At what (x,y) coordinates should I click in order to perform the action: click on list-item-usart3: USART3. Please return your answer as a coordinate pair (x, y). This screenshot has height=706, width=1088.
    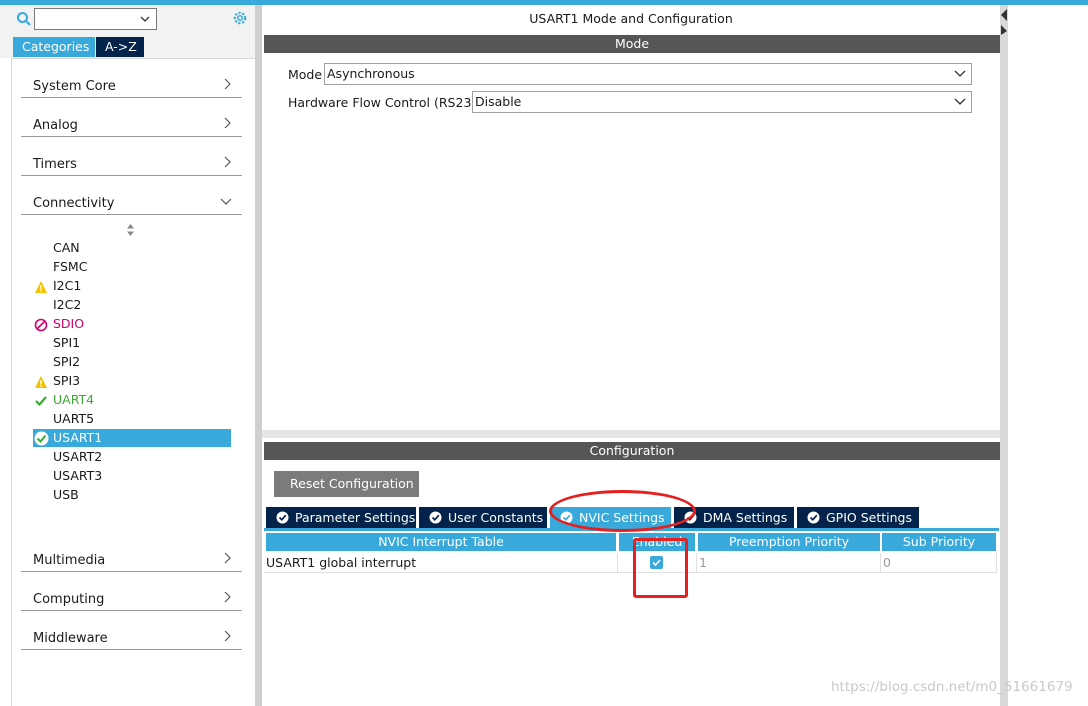
    Looking at the image, I should click on (77, 476).